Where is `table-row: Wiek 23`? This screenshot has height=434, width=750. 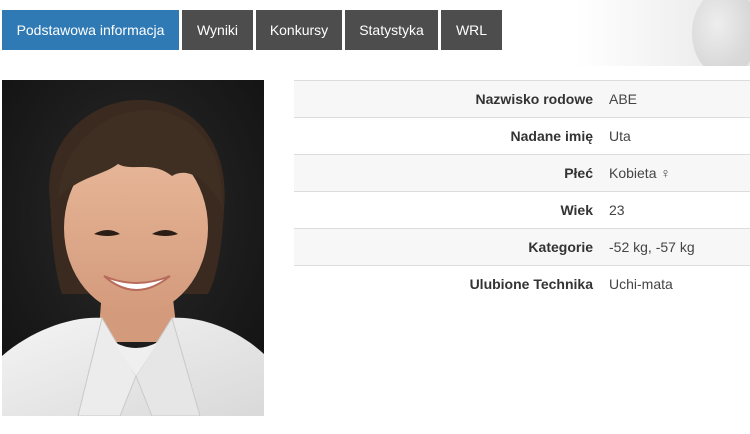
table-row: Wiek 23 is located at coordinates (522, 210).